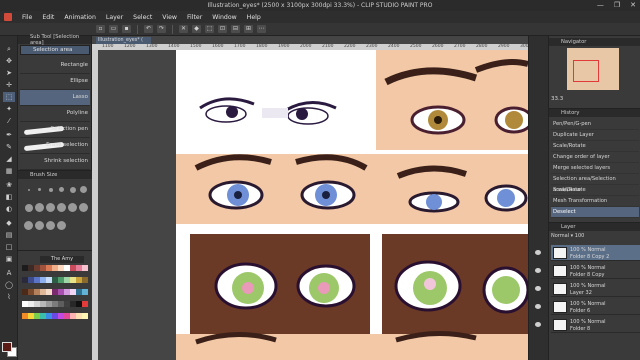 The height and width of the screenshot is (360, 640). What do you see at coordinates (9, 85) in the screenshot?
I see `move-layer-icon: ✛` at bounding box center [9, 85].